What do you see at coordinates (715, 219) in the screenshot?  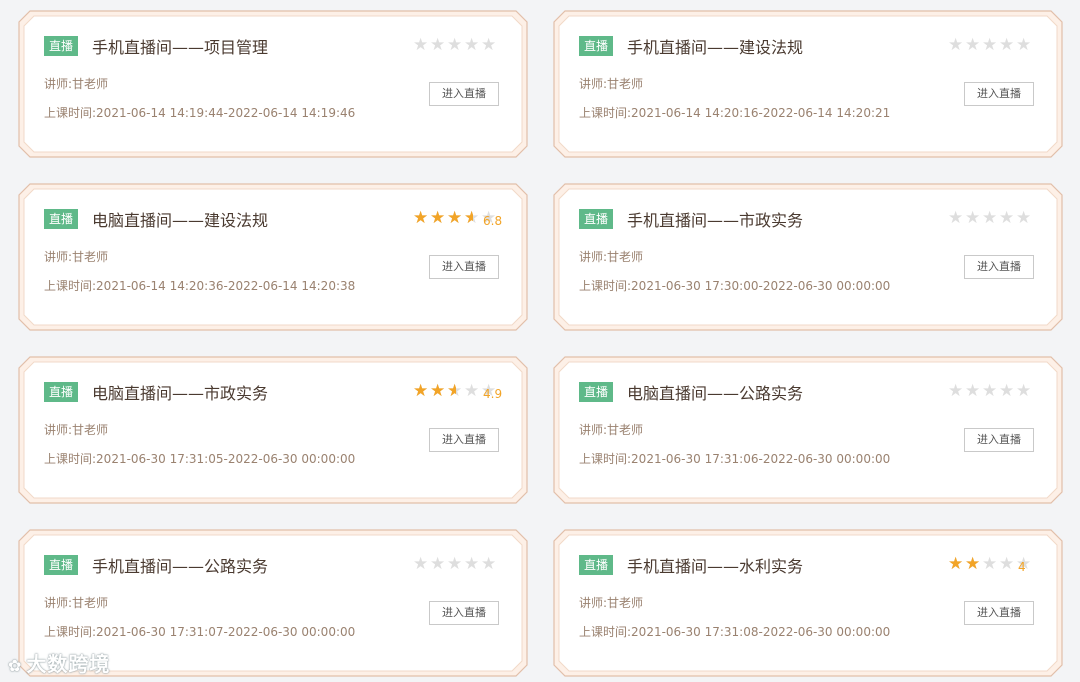 I see `course-title: 手机直播间——市政实务` at bounding box center [715, 219].